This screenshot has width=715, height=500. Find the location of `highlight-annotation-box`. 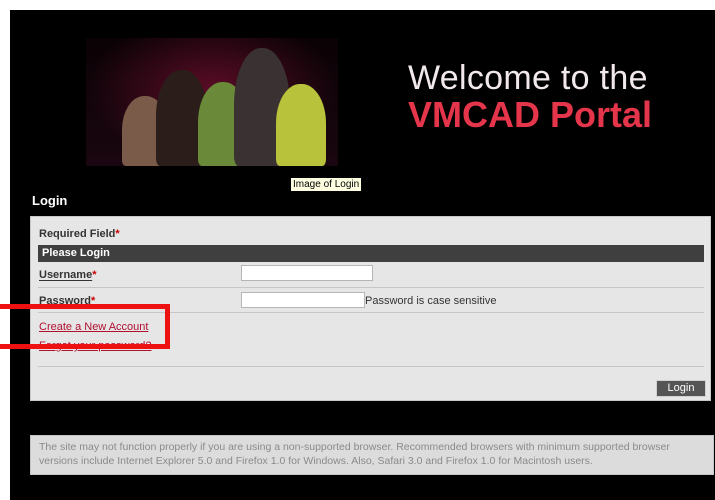

highlight-annotation-box is located at coordinates (85, 326).